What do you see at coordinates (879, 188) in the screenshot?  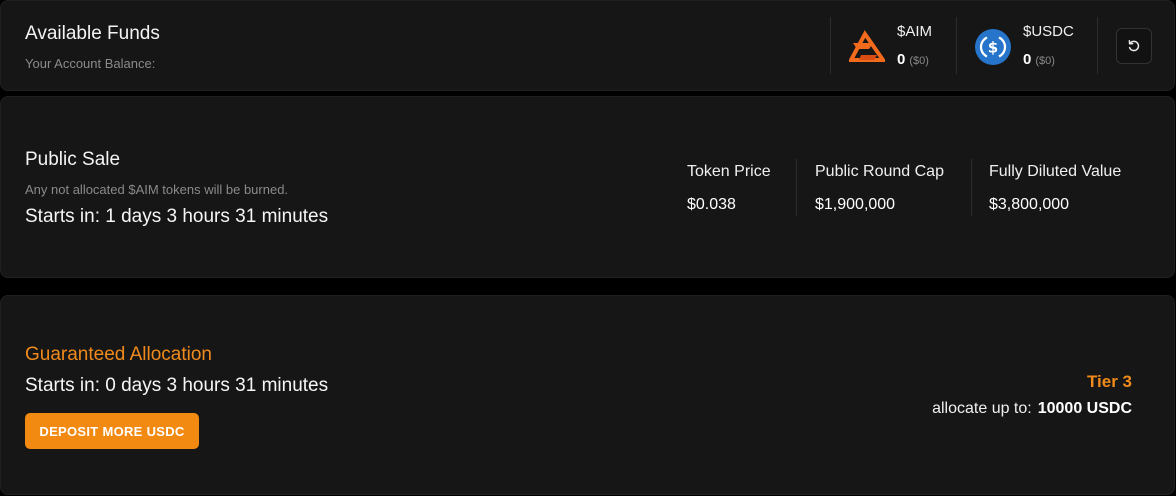 I see `public-round-cap-stat: Public Round Cap $1,900,000` at bounding box center [879, 188].